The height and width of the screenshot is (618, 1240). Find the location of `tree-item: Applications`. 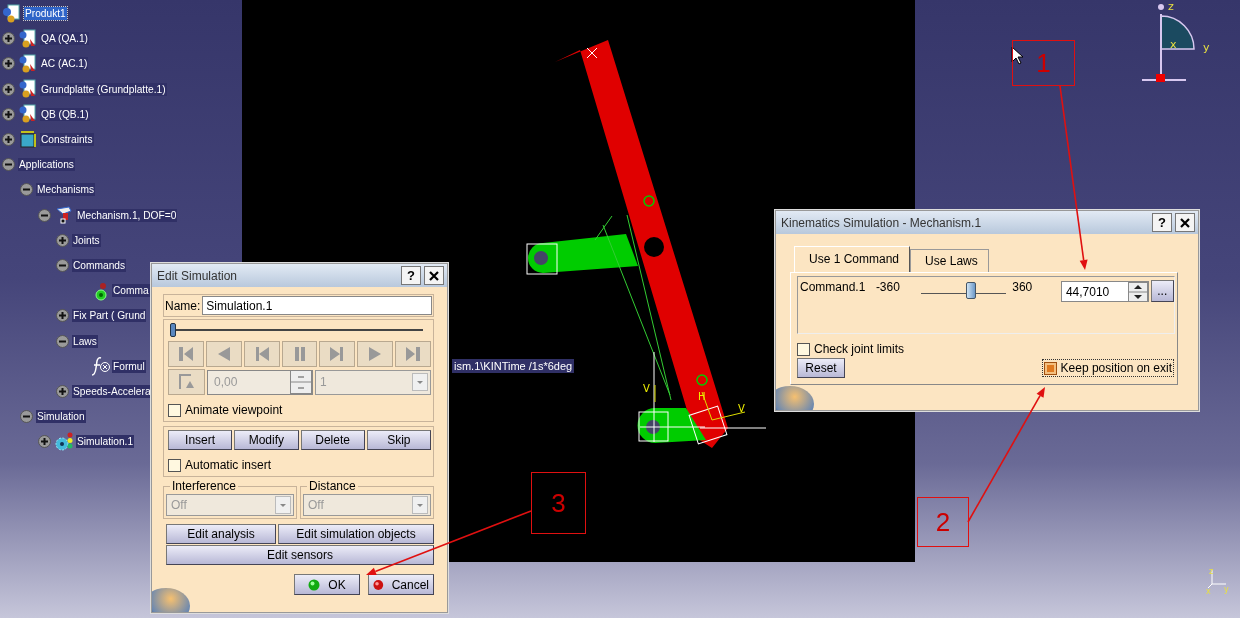

tree-item: Applications is located at coordinates (46, 165).